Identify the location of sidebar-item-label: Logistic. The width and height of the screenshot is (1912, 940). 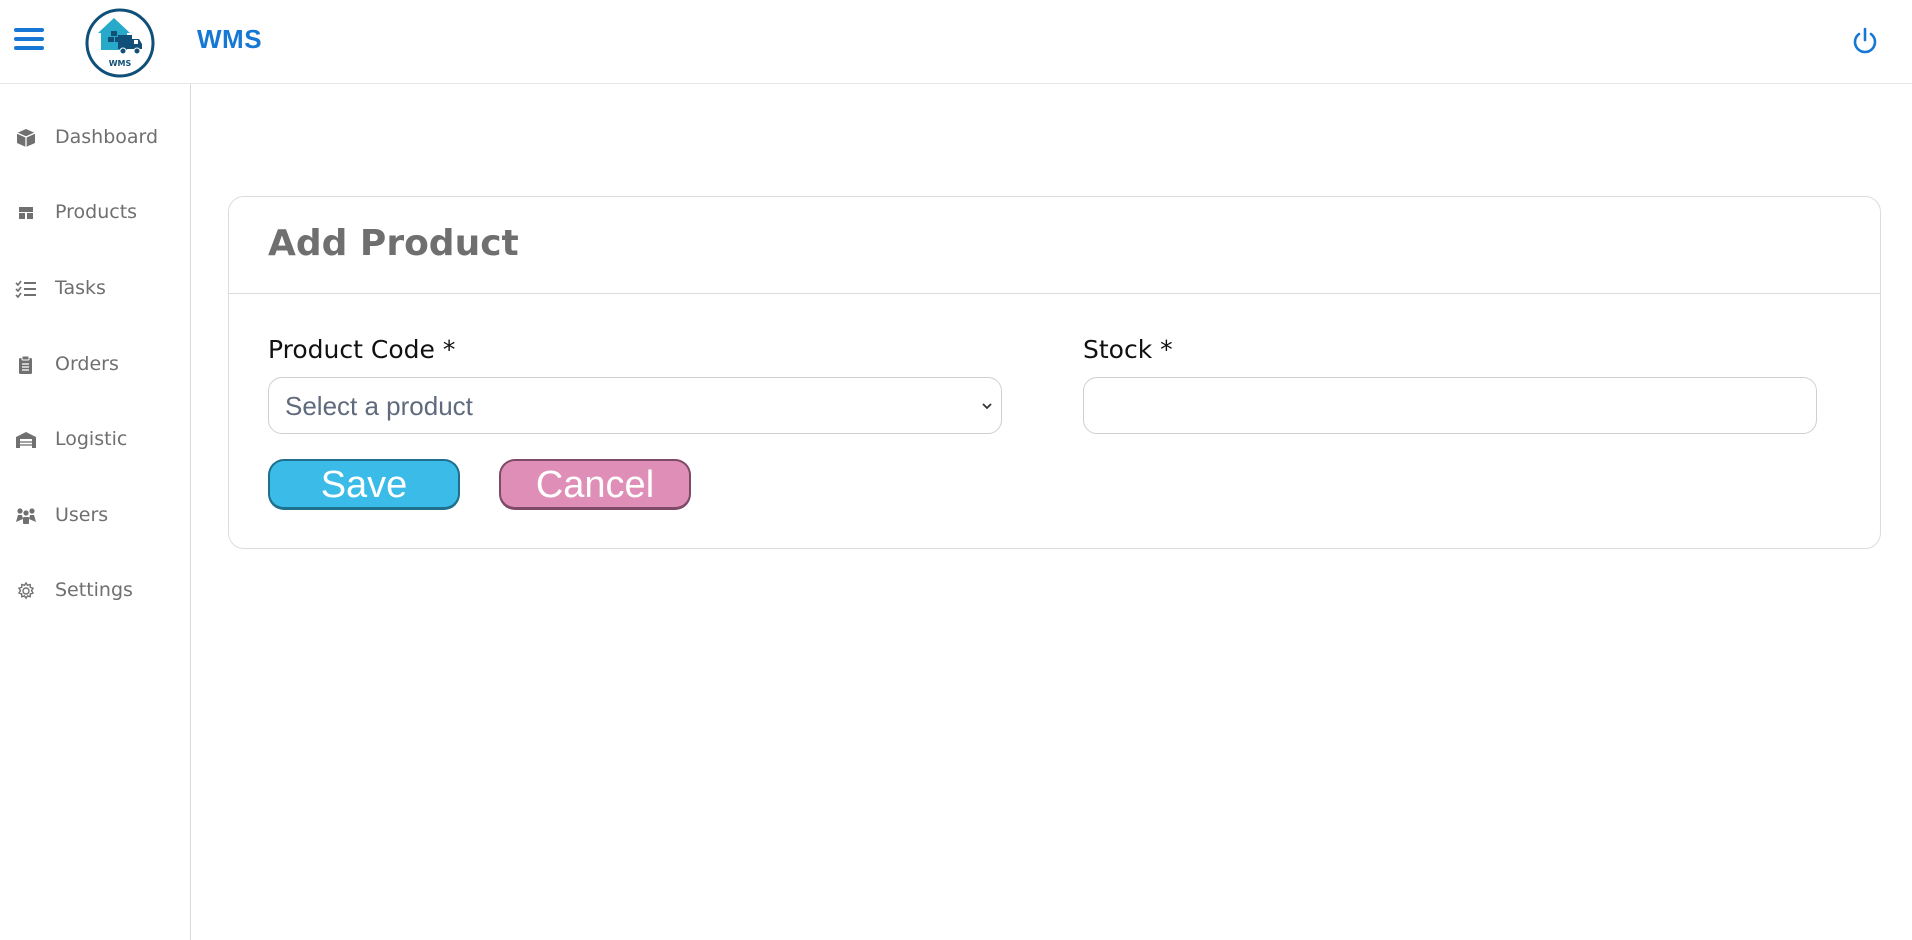
(91, 439).